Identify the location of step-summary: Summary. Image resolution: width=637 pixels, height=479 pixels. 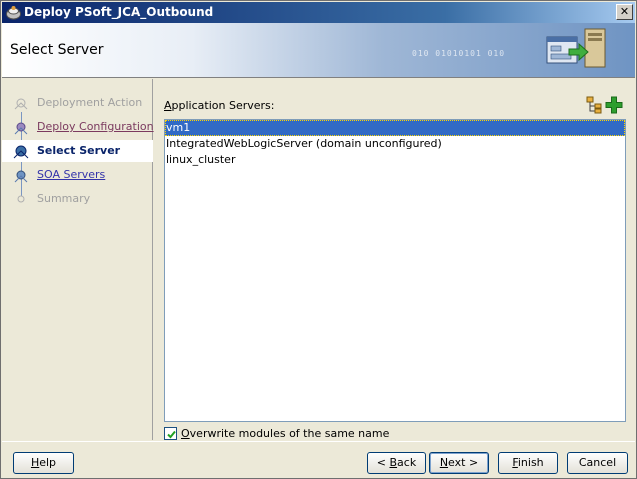
(77, 199).